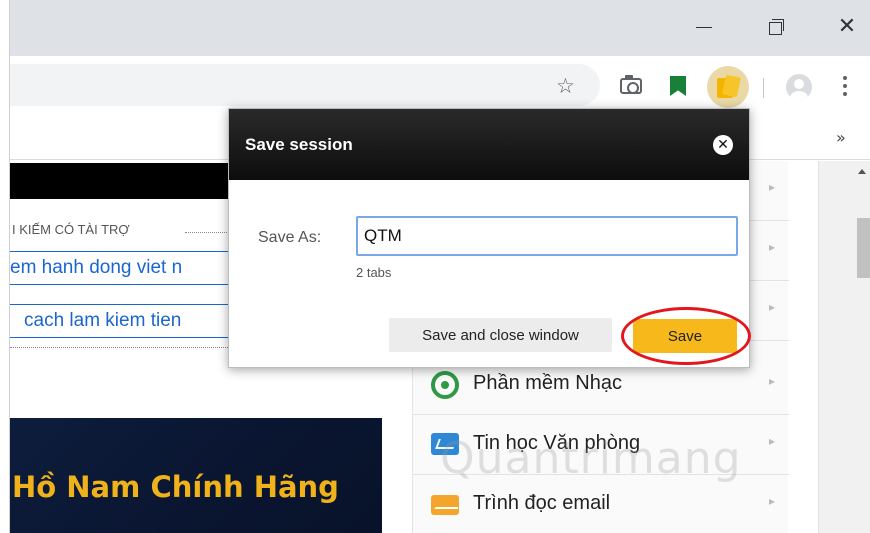 This screenshot has height=533, width=870. I want to click on profile-avatar-icon, so click(799, 87).